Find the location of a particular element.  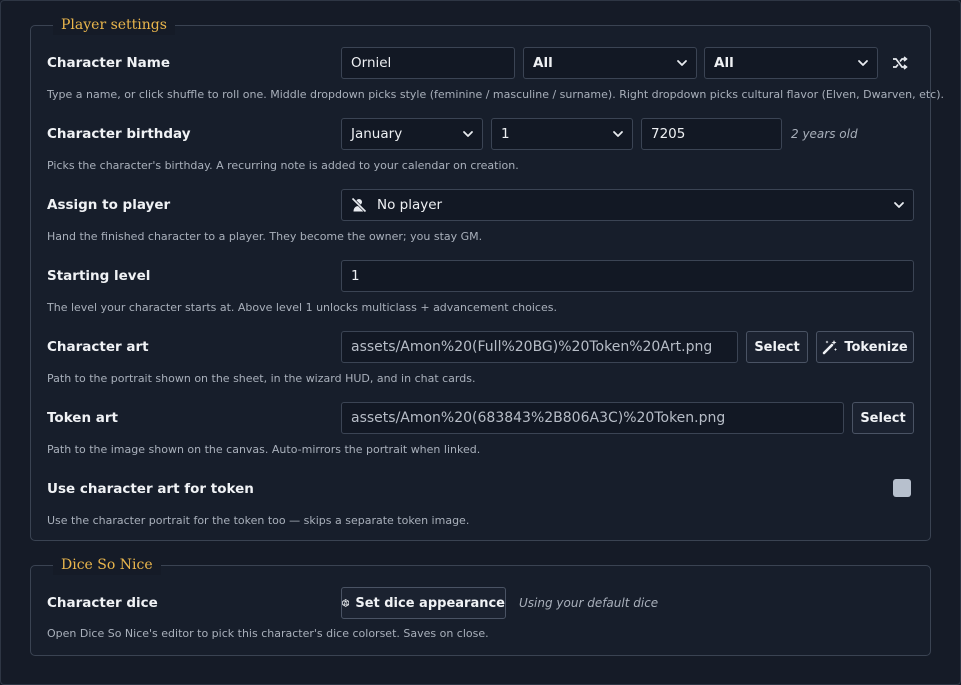

name-culture-select: All is located at coordinates (791, 63).